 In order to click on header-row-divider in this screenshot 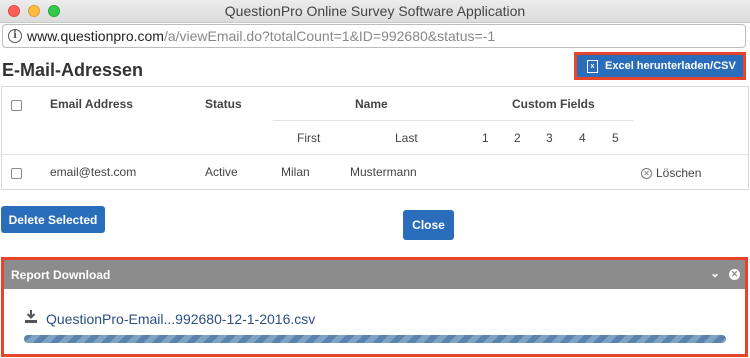, I will do `click(375, 154)`.